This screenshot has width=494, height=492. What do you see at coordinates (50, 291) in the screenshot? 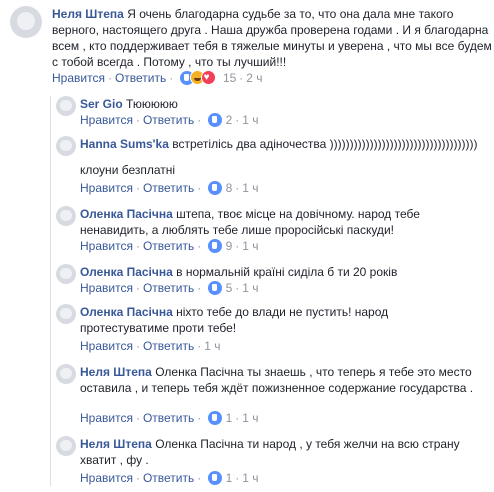
I see `reply-thread-line` at bounding box center [50, 291].